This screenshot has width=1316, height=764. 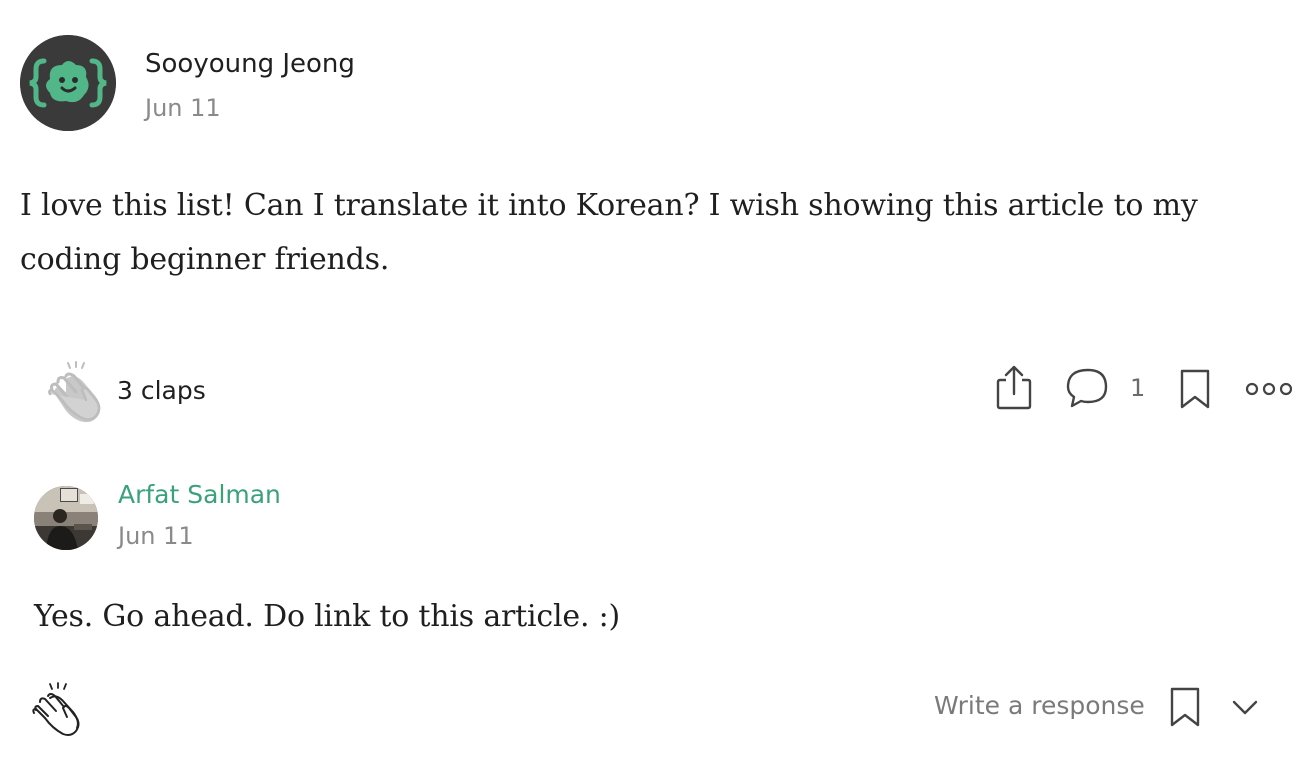 I want to click on more-options-button, so click(x=1269, y=389).